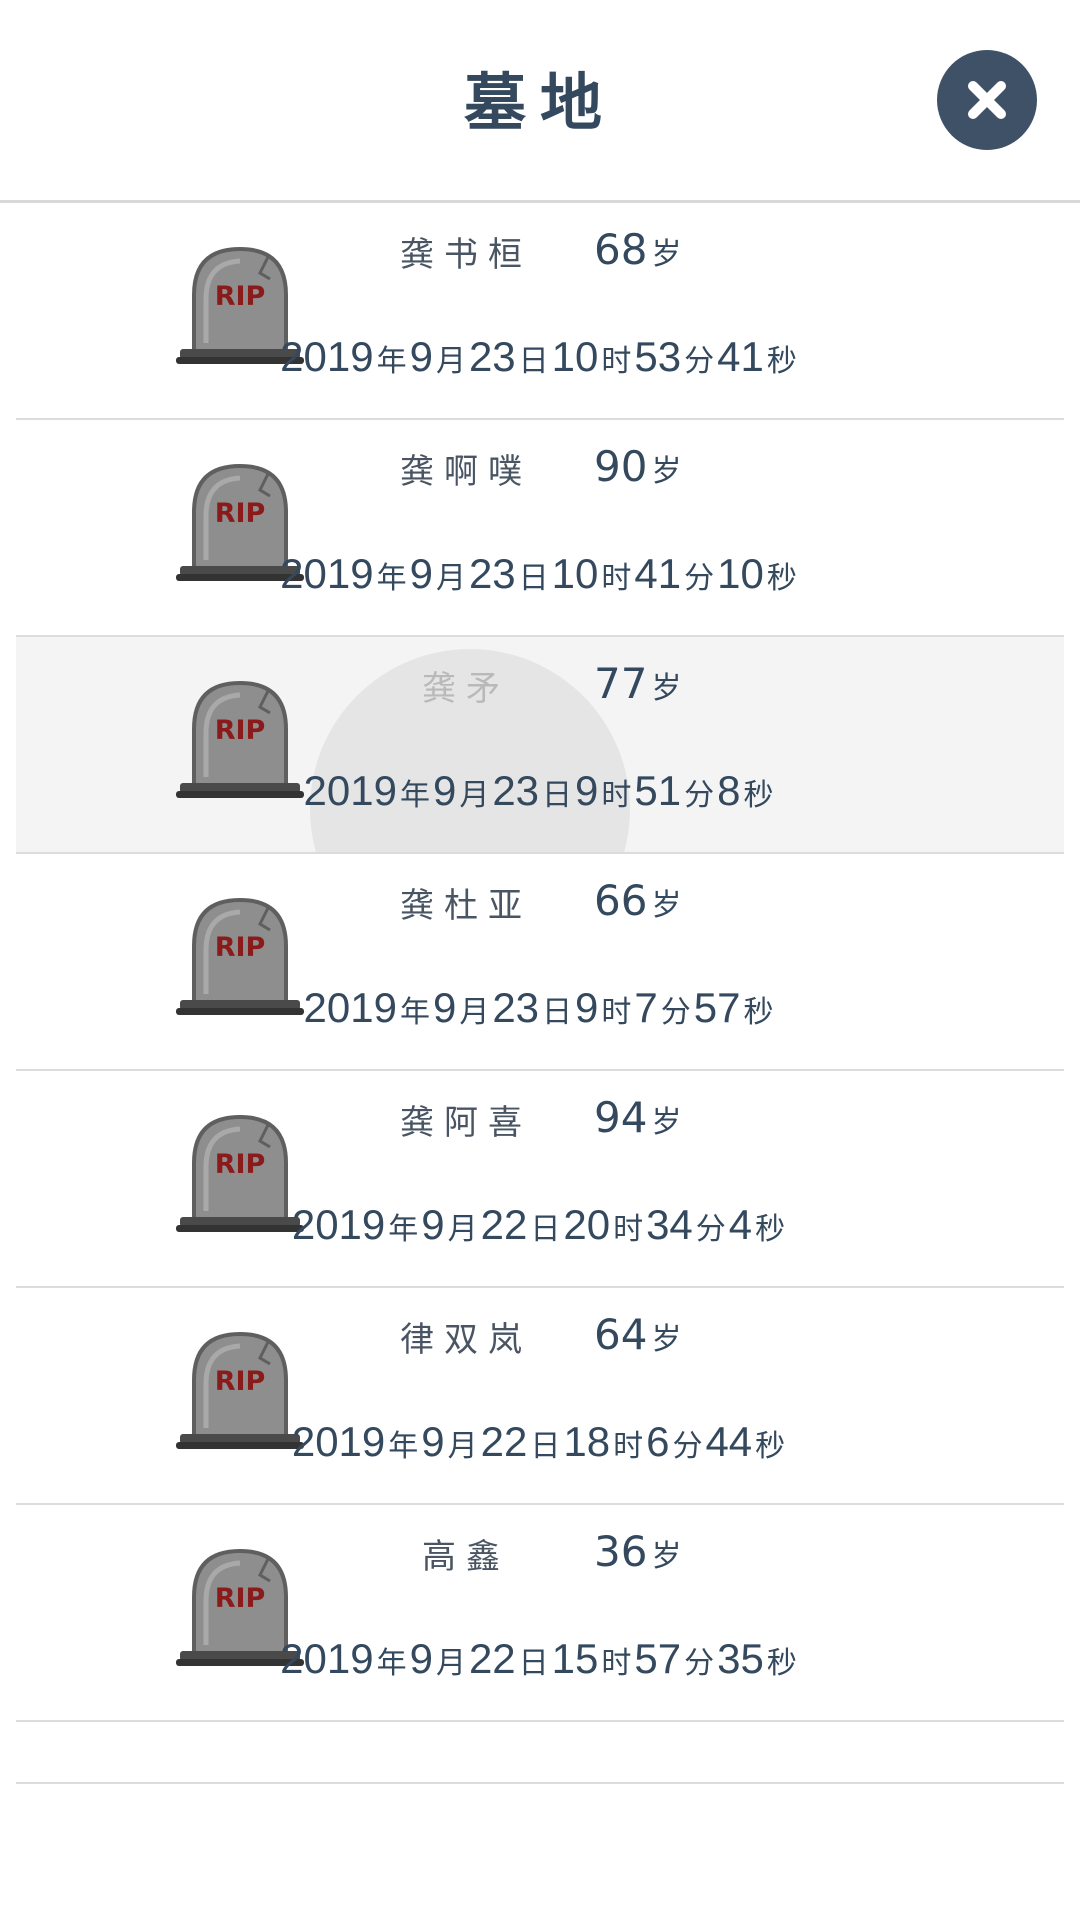 This screenshot has width=1080, height=1920. Describe the element at coordinates (587, 790) in the screenshot. I see `hour-value: 9` at that location.